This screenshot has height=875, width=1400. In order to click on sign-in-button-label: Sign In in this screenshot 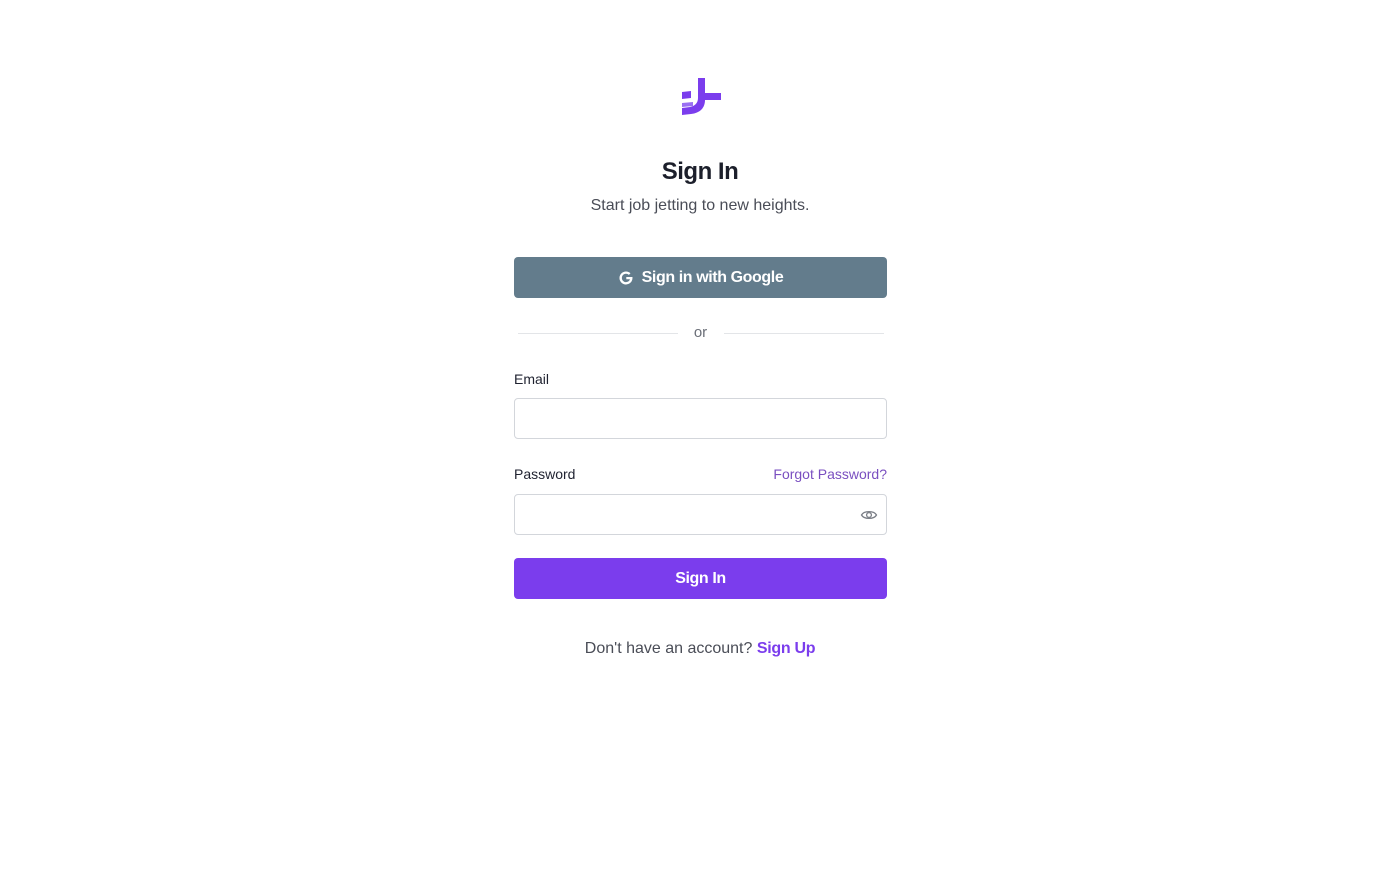, I will do `click(700, 578)`.